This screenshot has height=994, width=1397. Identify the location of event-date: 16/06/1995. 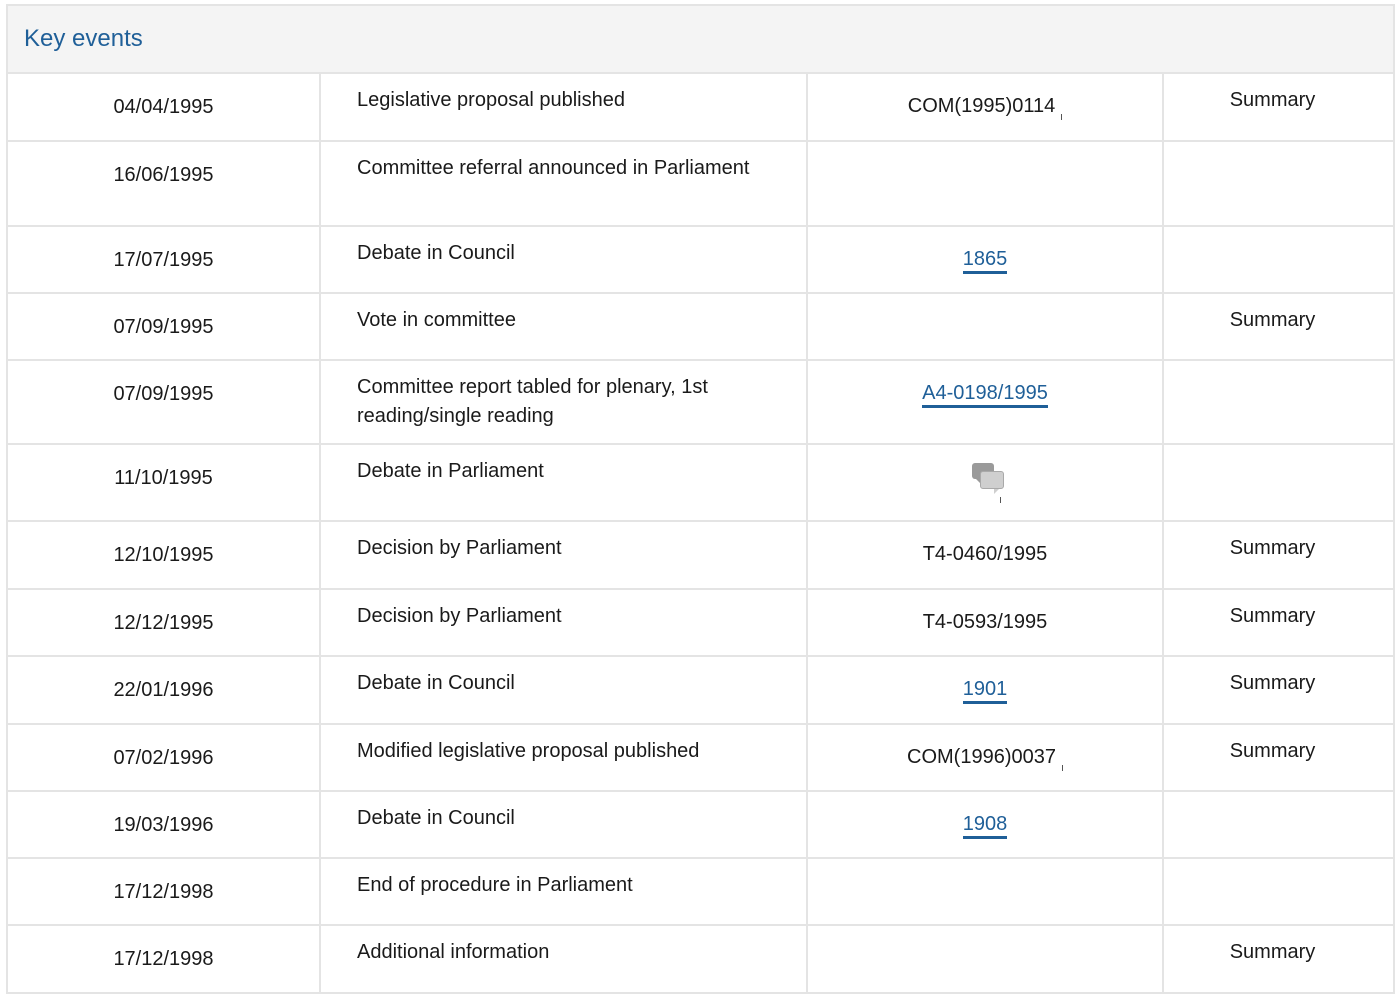
(164, 184).